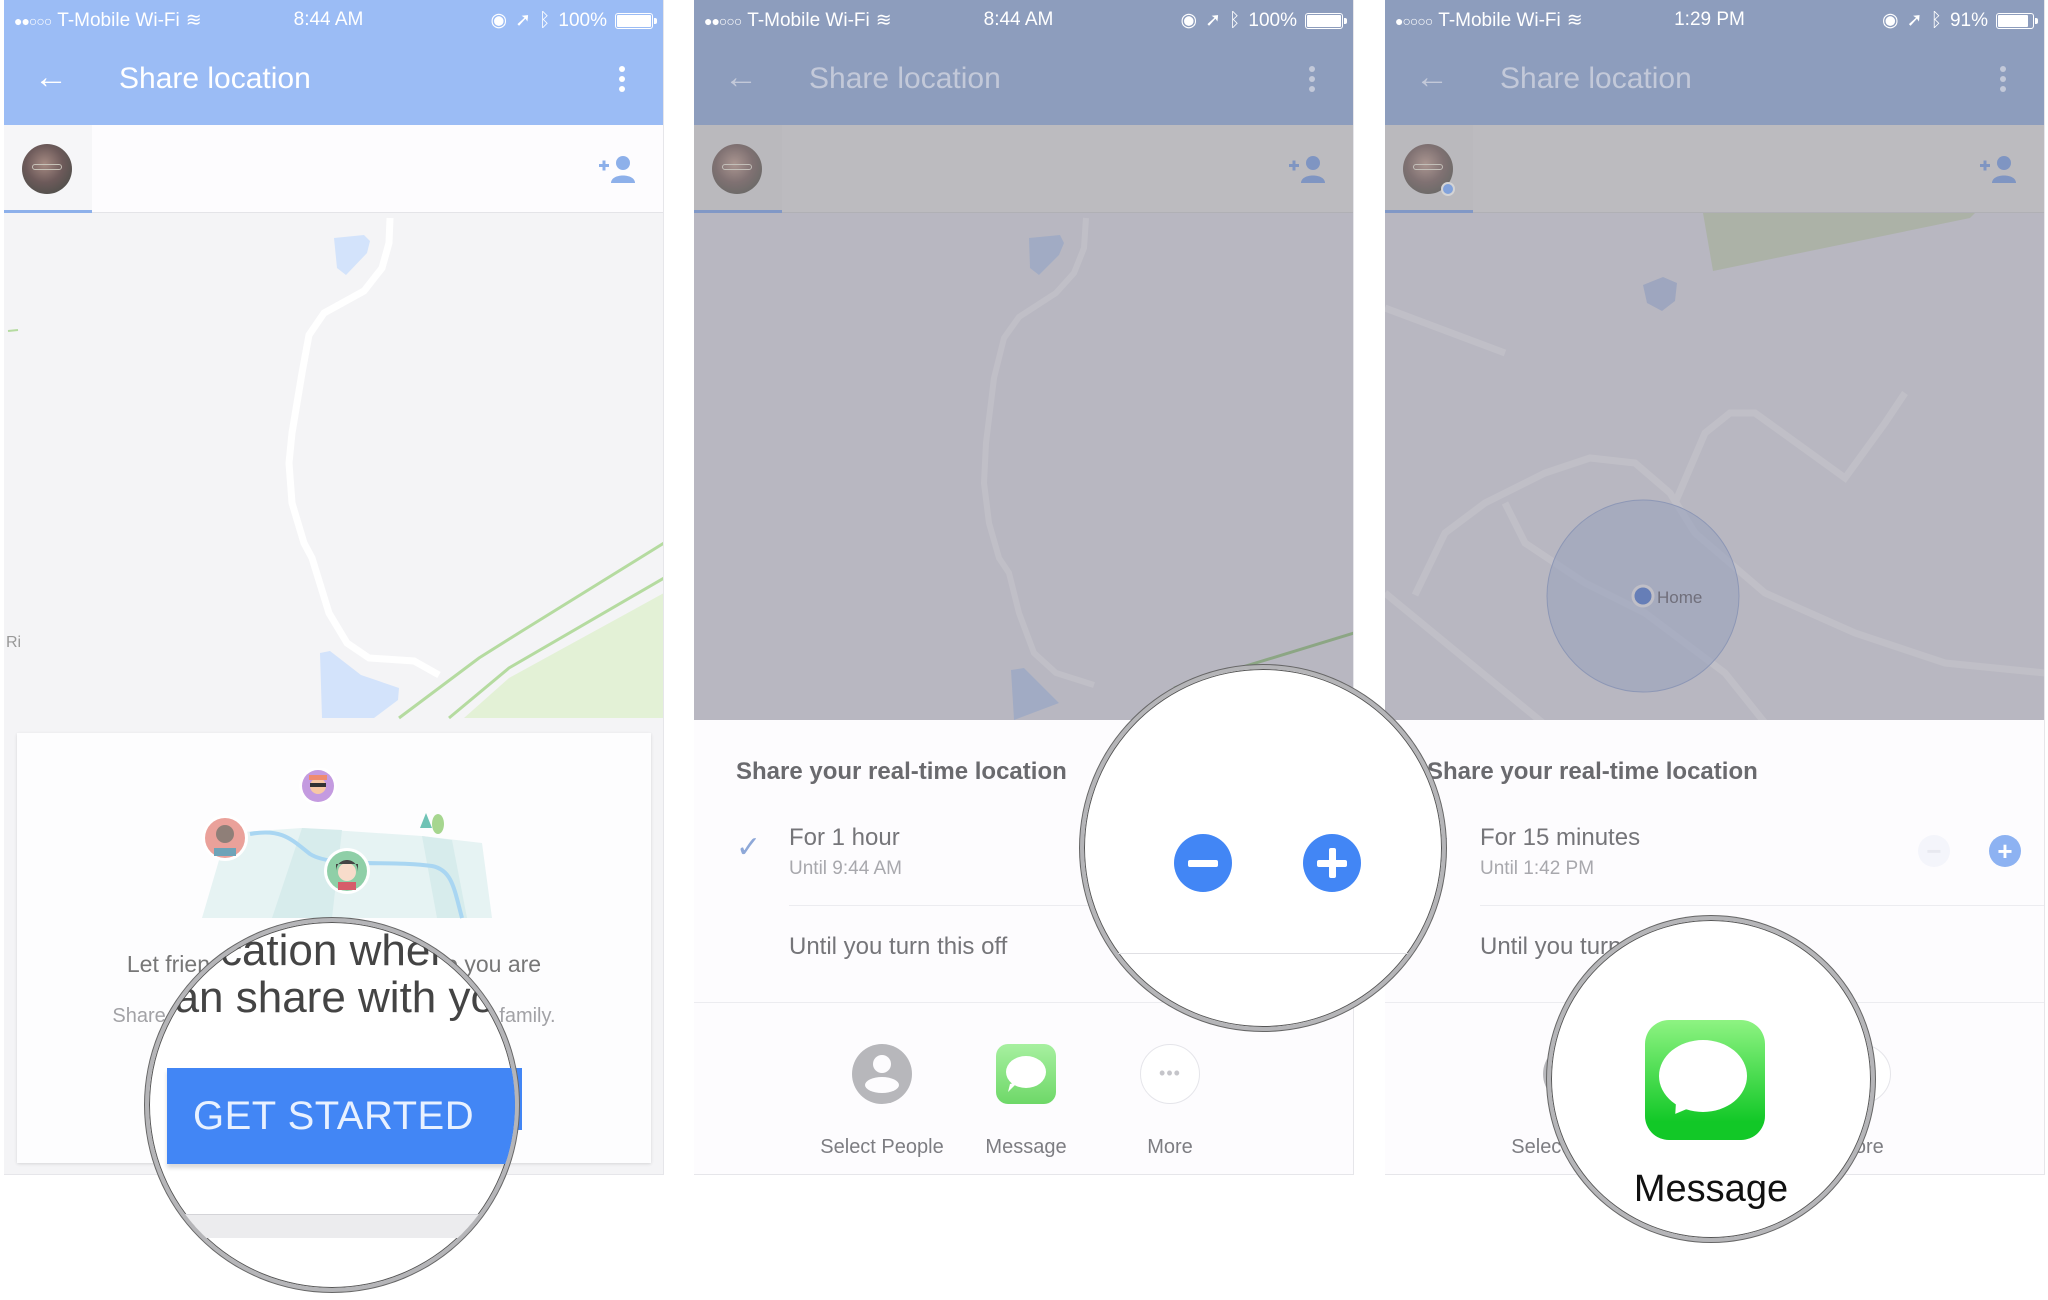 The image size is (2048, 1300). I want to click on share-target-label: More, so click(1170, 1147).